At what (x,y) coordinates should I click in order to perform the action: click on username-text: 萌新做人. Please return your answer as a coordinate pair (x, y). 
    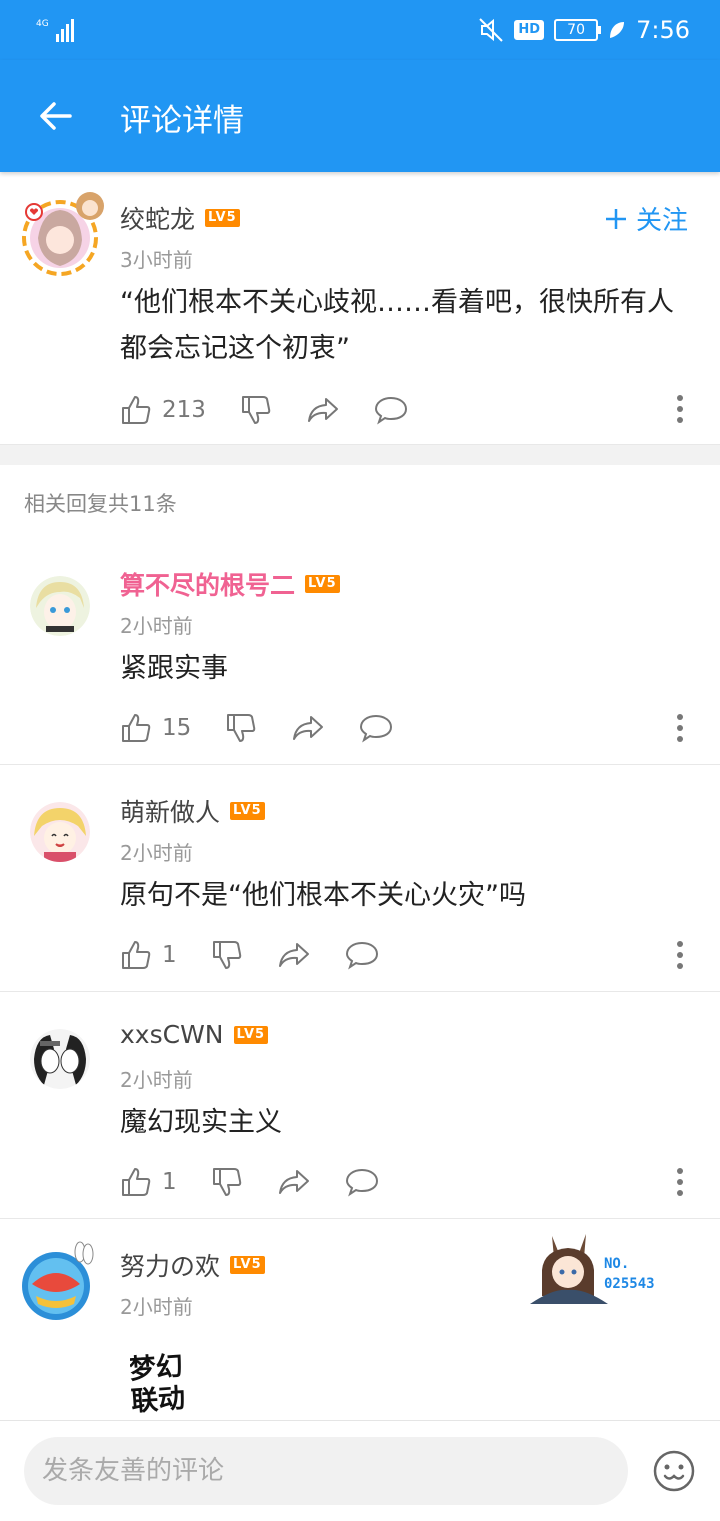
    Looking at the image, I should click on (170, 811).